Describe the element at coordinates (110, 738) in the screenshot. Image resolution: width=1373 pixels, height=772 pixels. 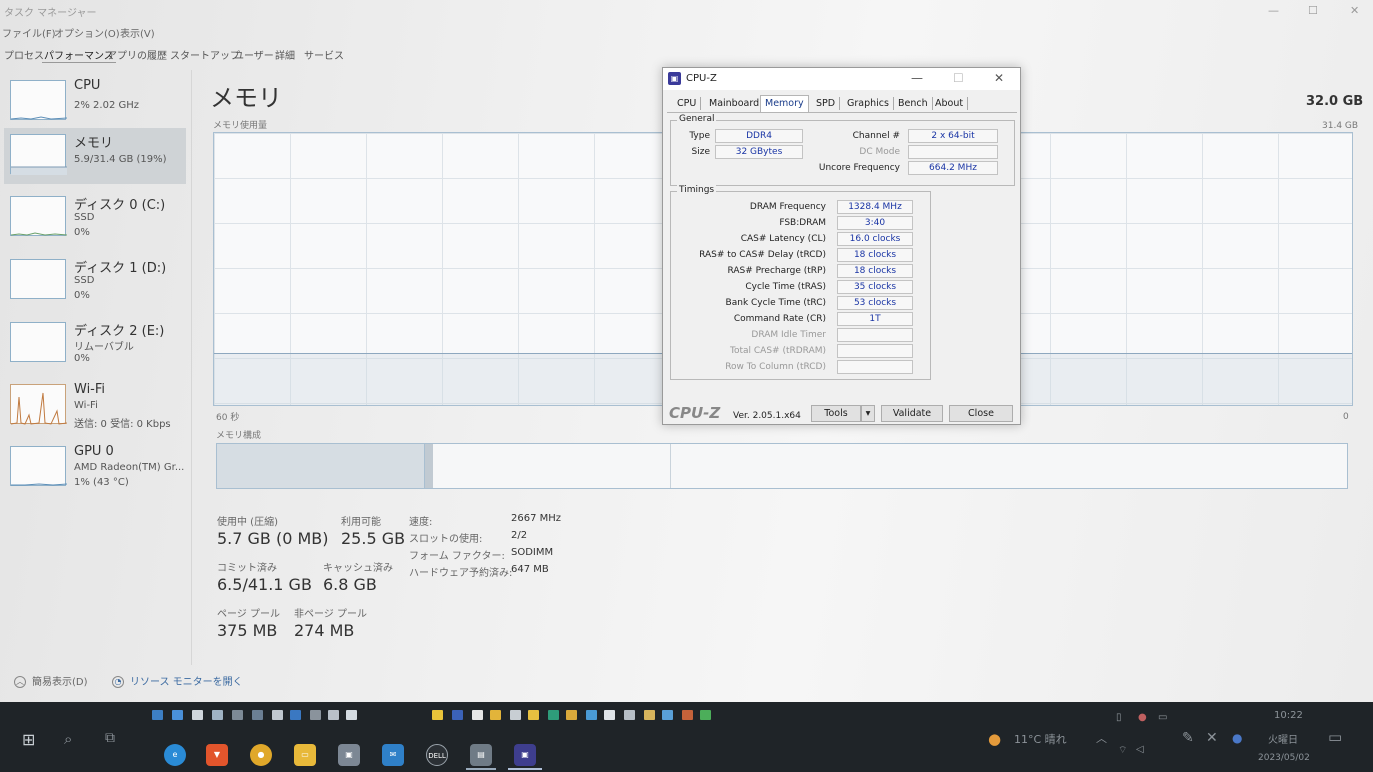
I see `task-view-icon: ⧉` at that location.